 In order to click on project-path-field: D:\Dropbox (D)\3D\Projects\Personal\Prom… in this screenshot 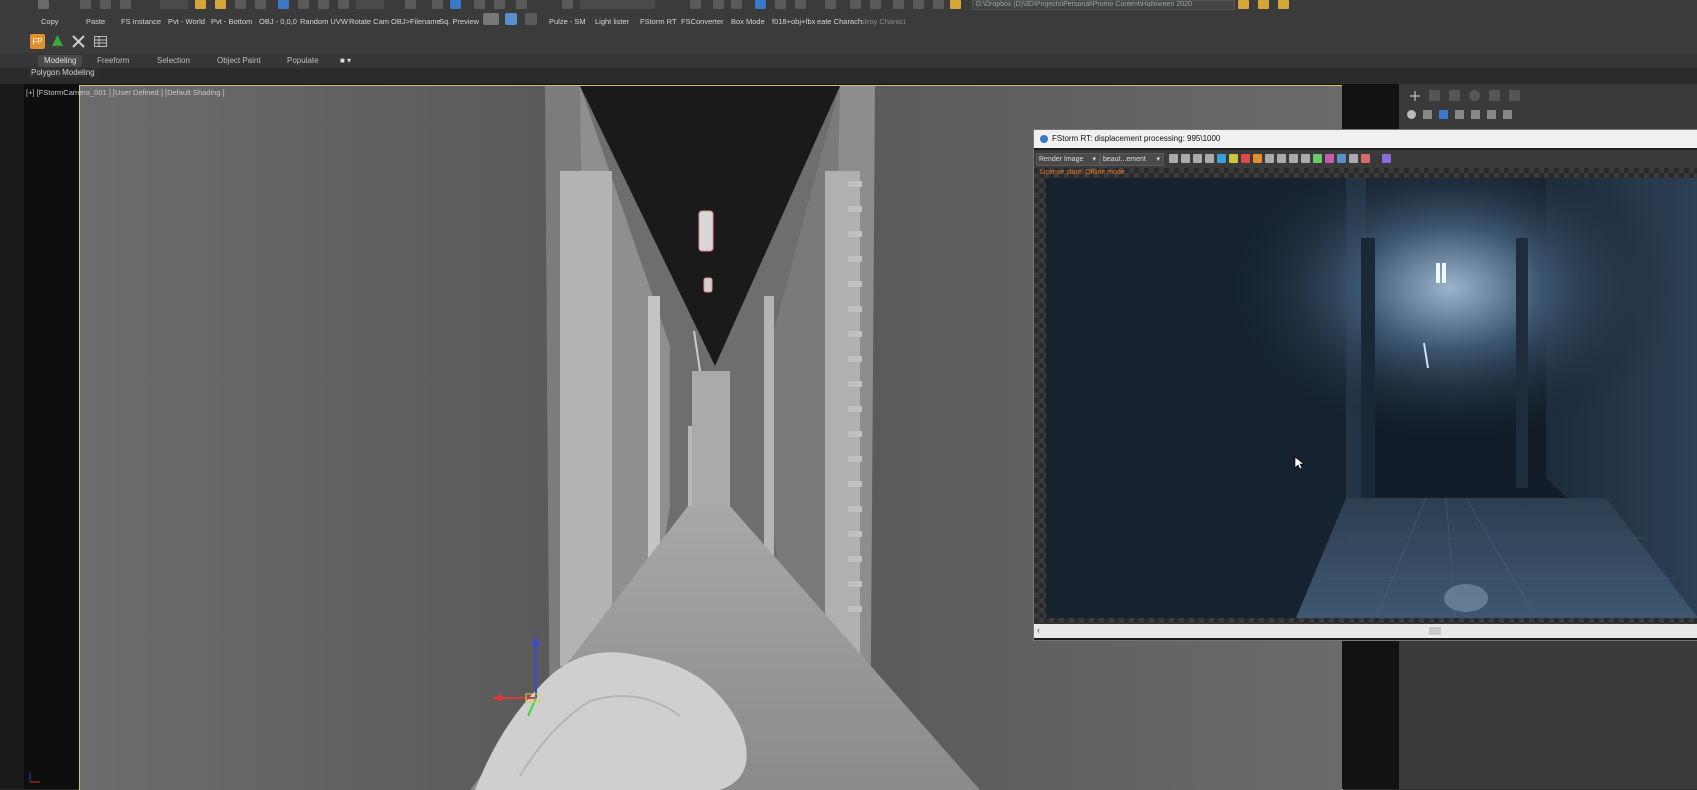, I will do `click(1103, 5)`.